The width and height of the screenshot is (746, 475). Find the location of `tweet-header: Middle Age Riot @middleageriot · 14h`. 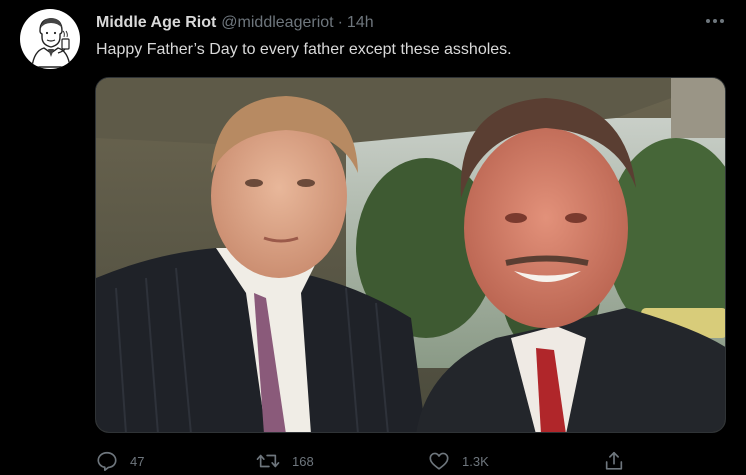

tweet-header: Middle Age Riot @middleageriot · 14h is located at coordinates (235, 23).